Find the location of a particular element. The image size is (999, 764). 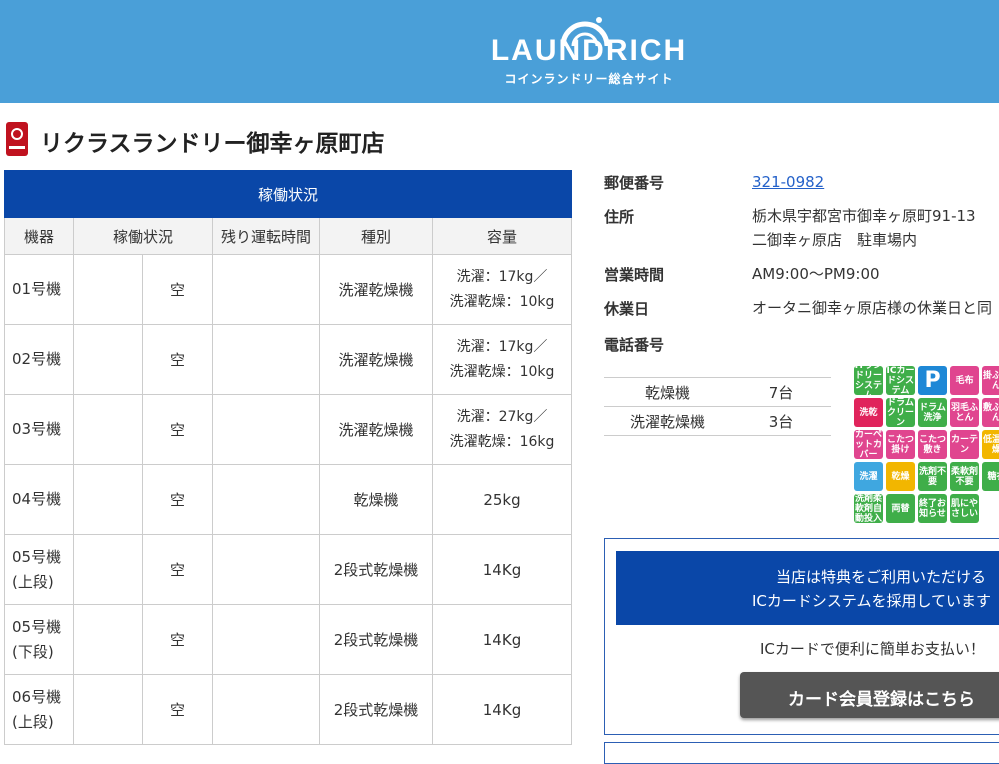

machine-type: 洗濯乾燥機 is located at coordinates (667, 421).